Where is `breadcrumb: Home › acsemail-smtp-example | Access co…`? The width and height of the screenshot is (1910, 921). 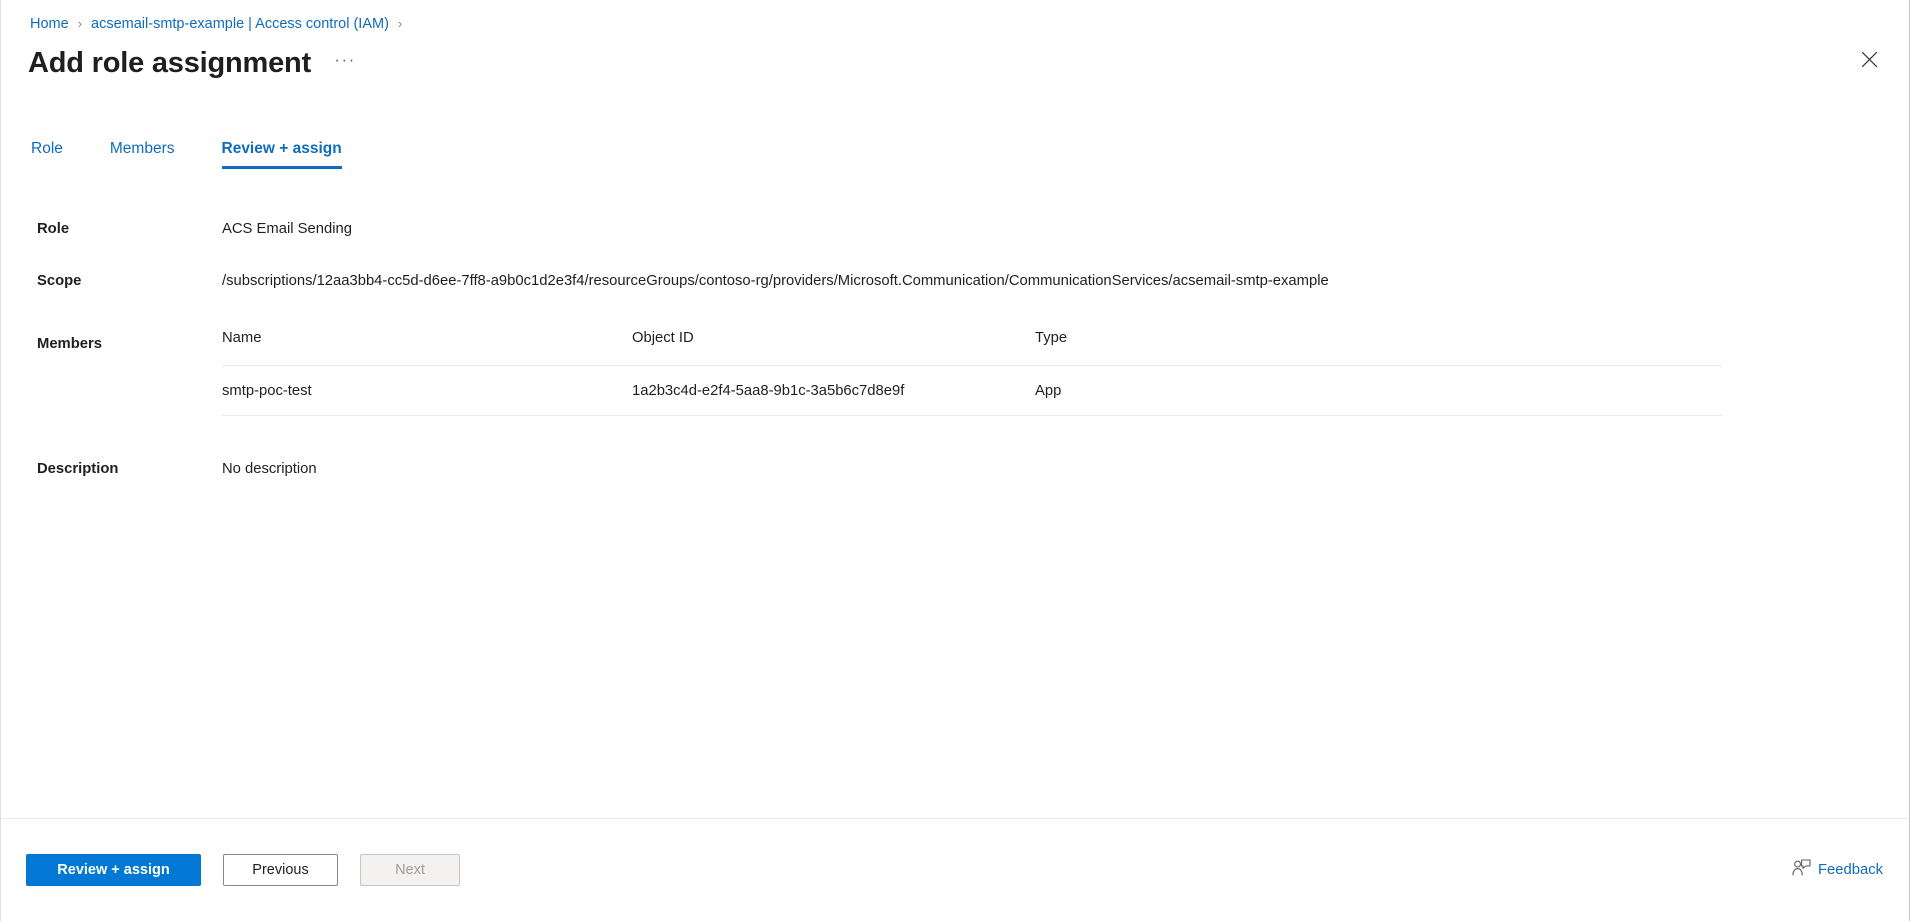
breadcrumb: Home › acsemail-smtp-example | Access co… is located at coordinates (955, 17).